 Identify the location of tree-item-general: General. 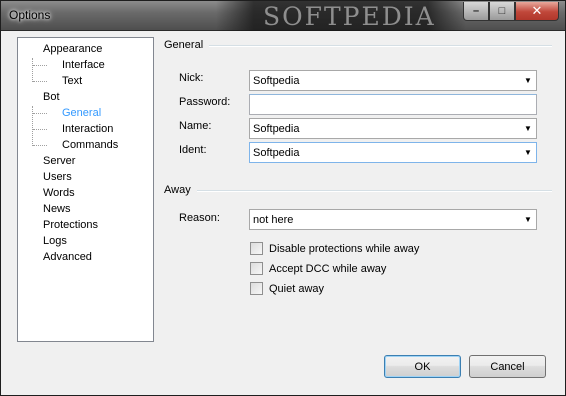
(81, 113).